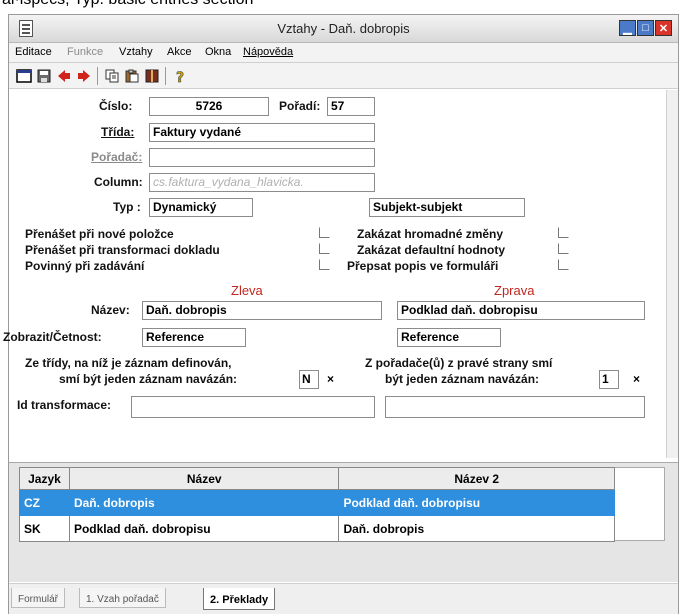 This screenshot has height=614, width=679. What do you see at coordinates (609, 379) in the screenshot?
I see `z-poradace-field: 1` at bounding box center [609, 379].